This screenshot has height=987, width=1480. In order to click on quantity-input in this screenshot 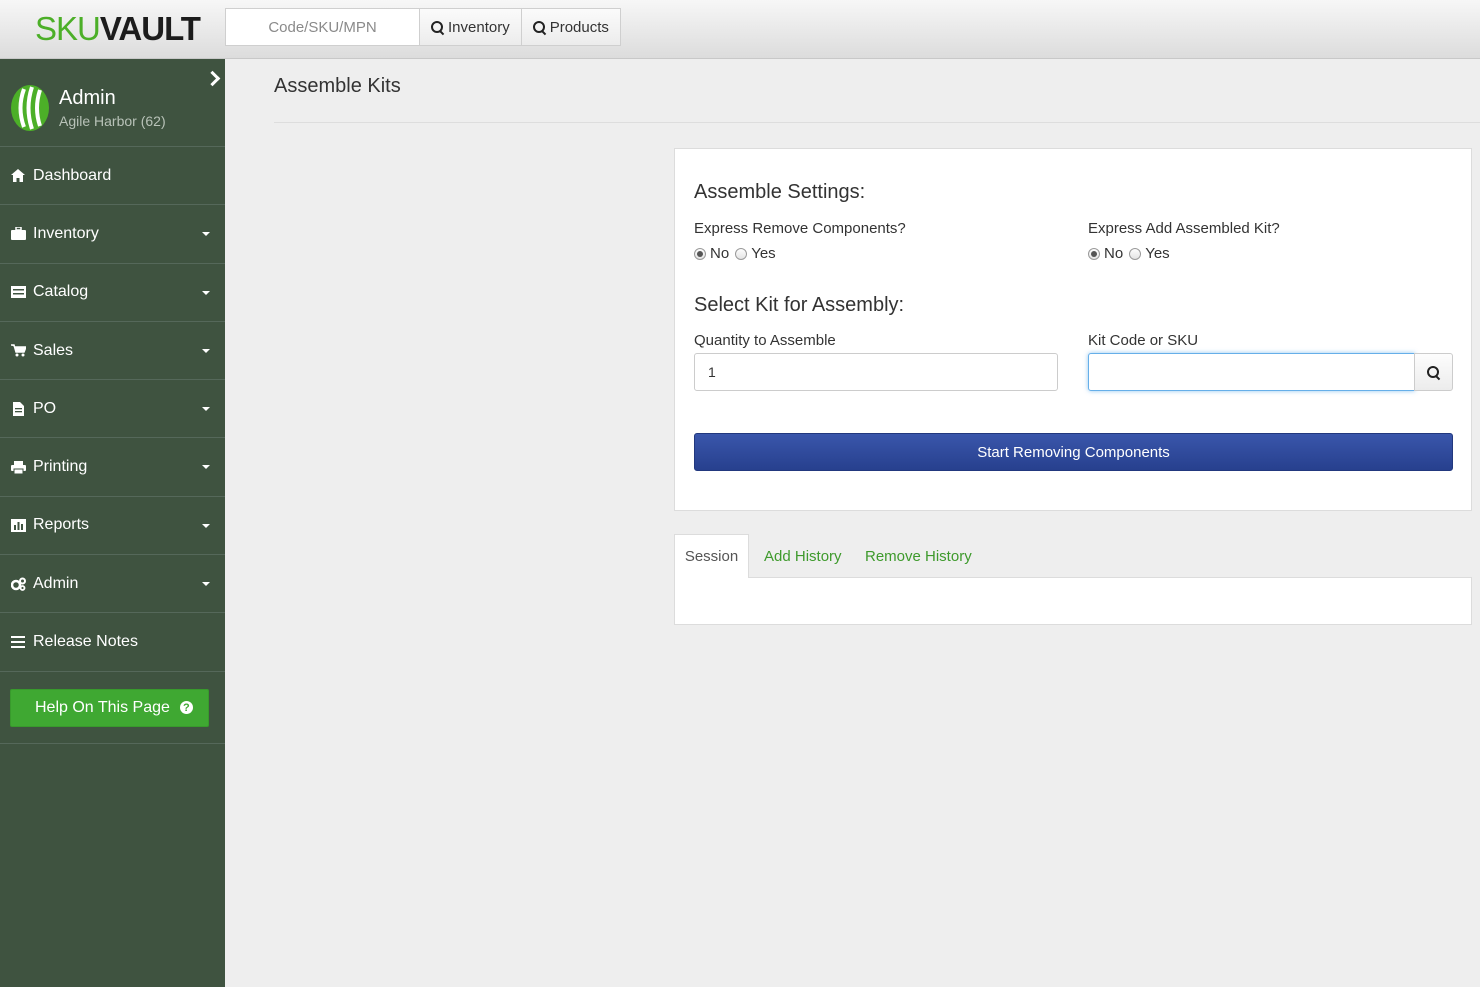, I will do `click(876, 372)`.